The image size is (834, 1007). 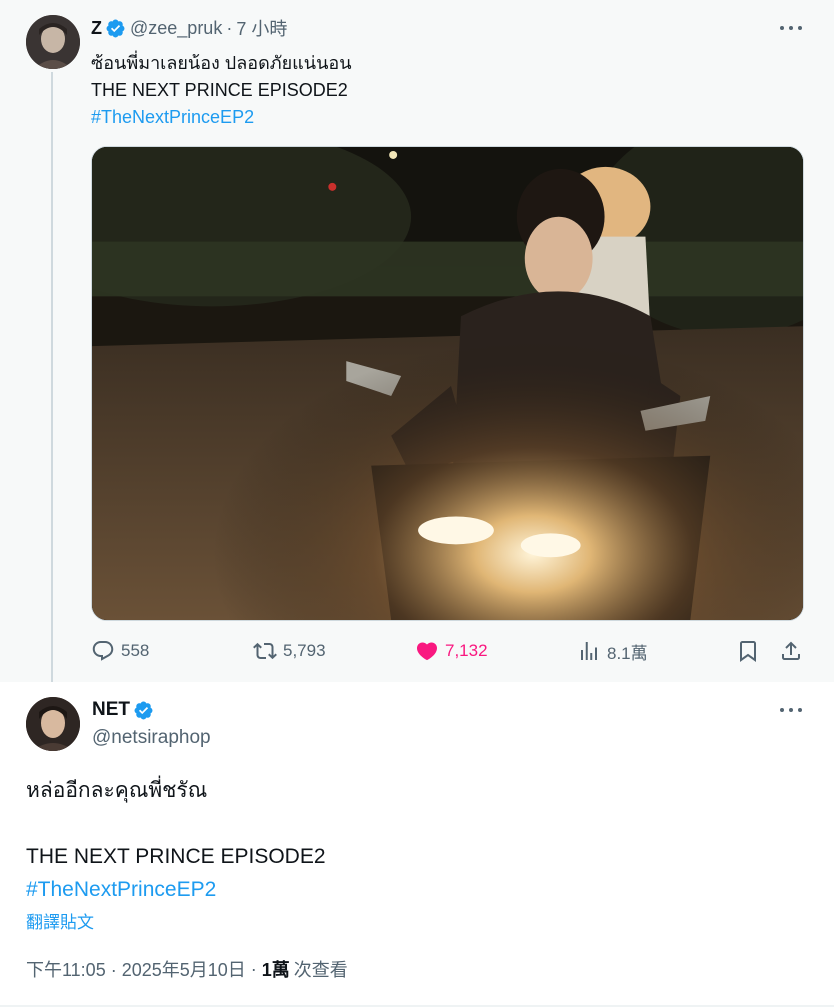 I want to click on views-button: 8.1萬, so click(x=612, y=651).